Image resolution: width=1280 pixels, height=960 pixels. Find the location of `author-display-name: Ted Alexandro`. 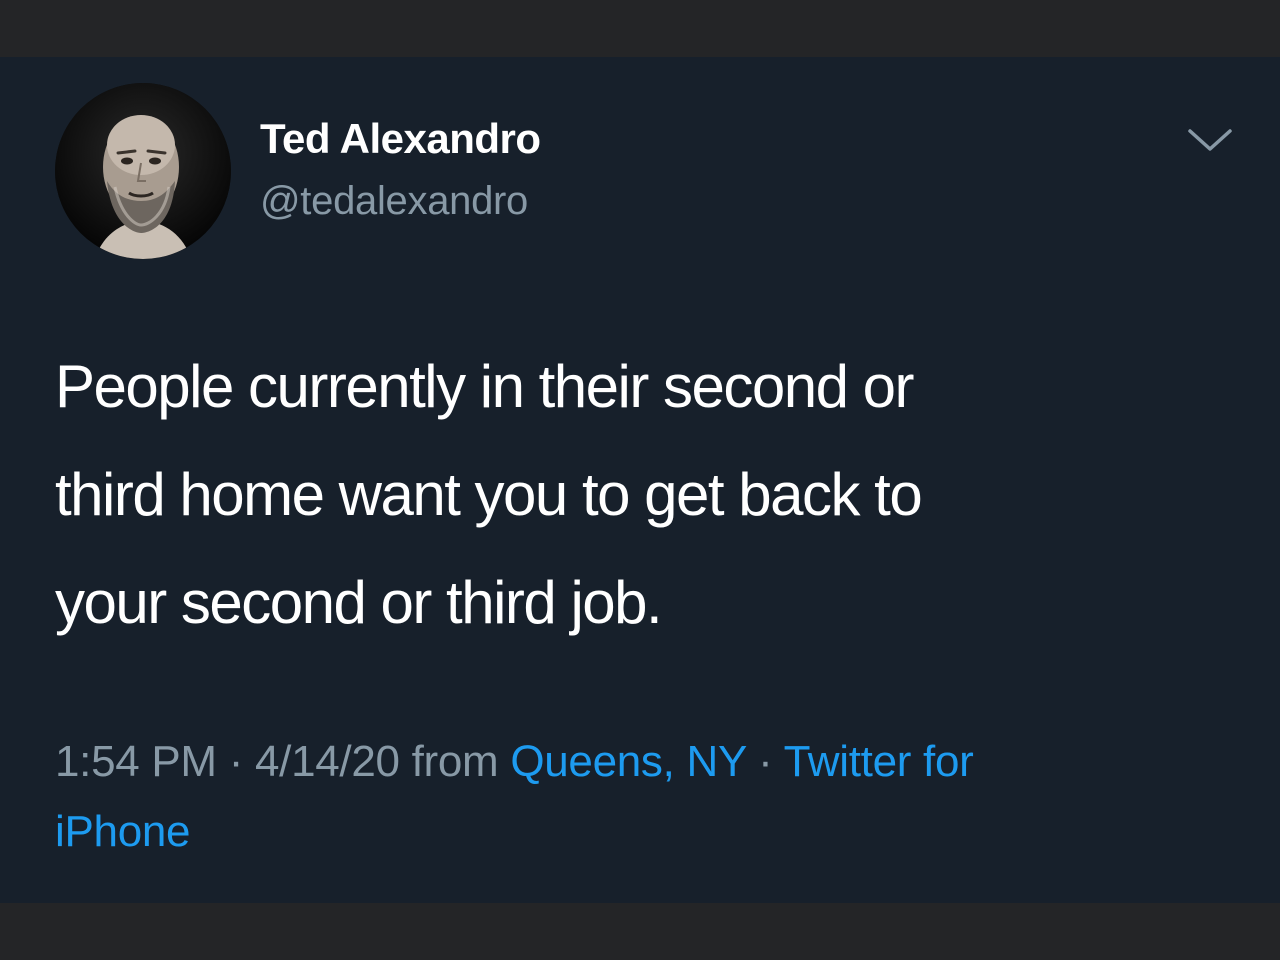

author-display-name: Ted Alexandro is located at coordinates (400, 139).